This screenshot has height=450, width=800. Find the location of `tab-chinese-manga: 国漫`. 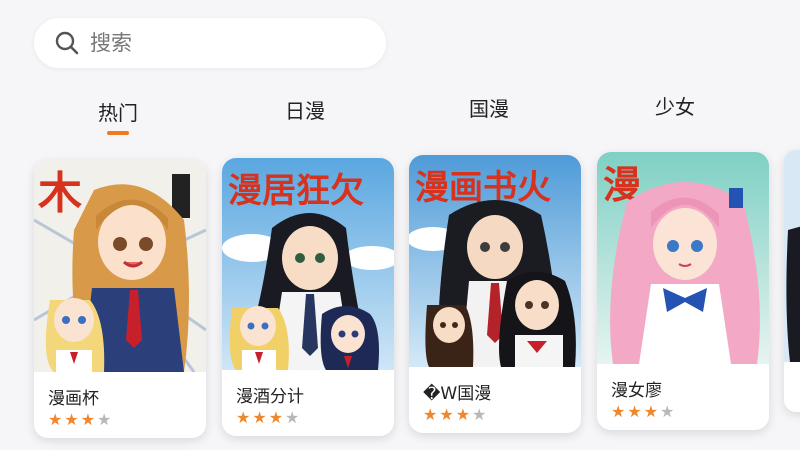

tab-chinese-manga: 国漫 is located at coordinates (489, 107).